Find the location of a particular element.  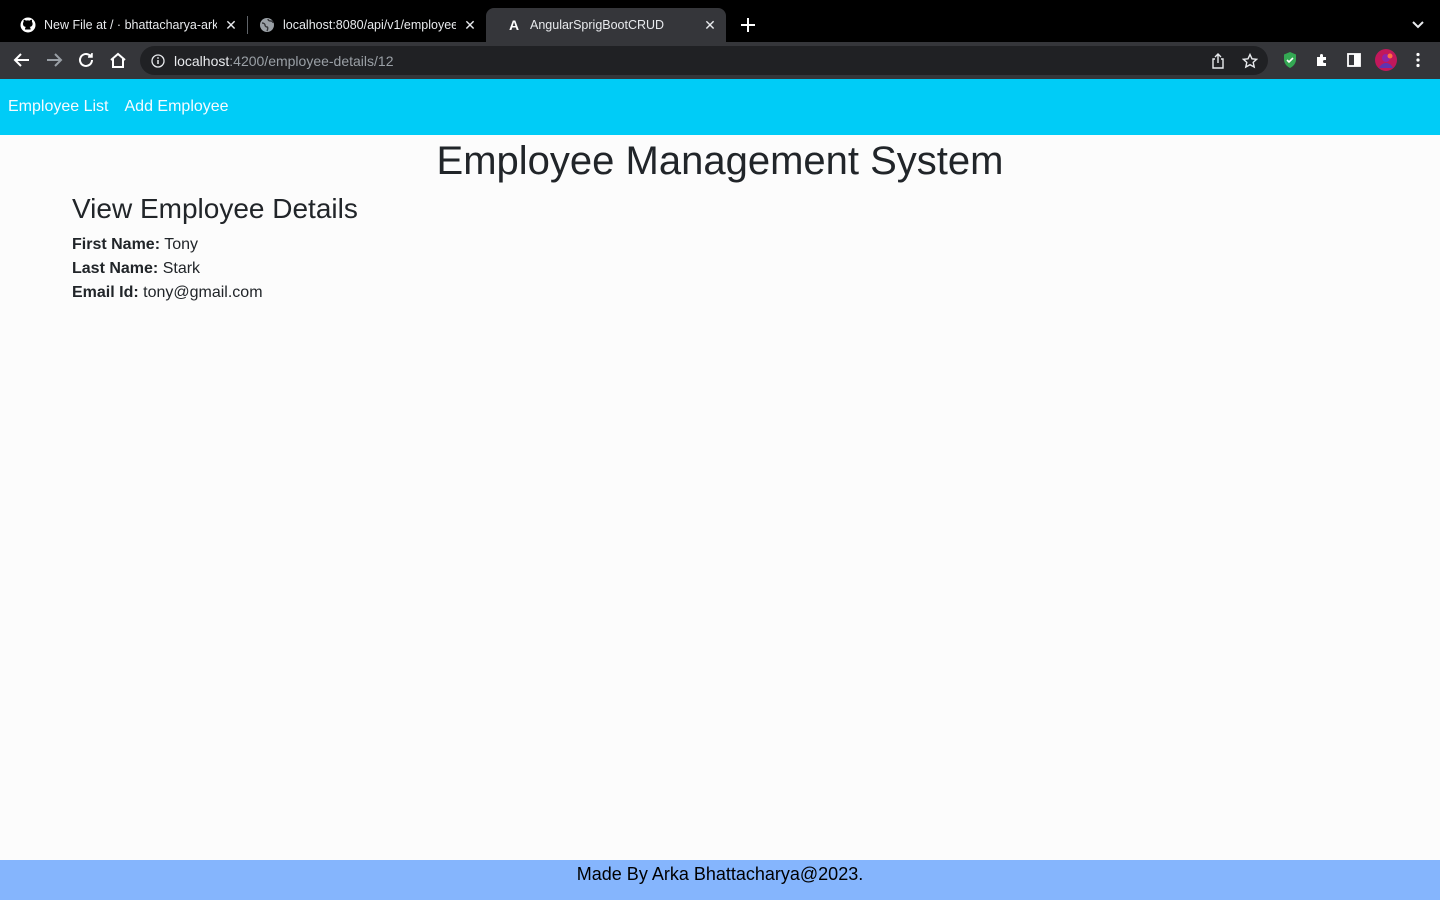

url-text: localhost:4200/employee-details/12 is located at coordinates (284, 61).